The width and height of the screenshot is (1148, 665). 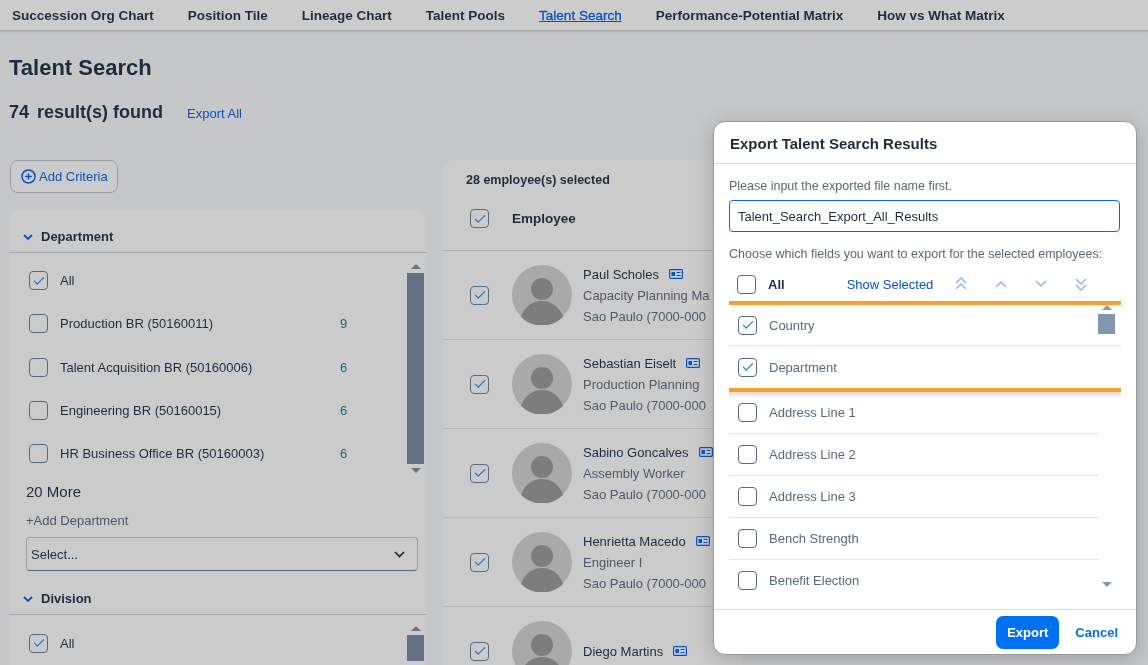 I want to click on nav-tab: Lineage Chart, so click(x=346, y=15).